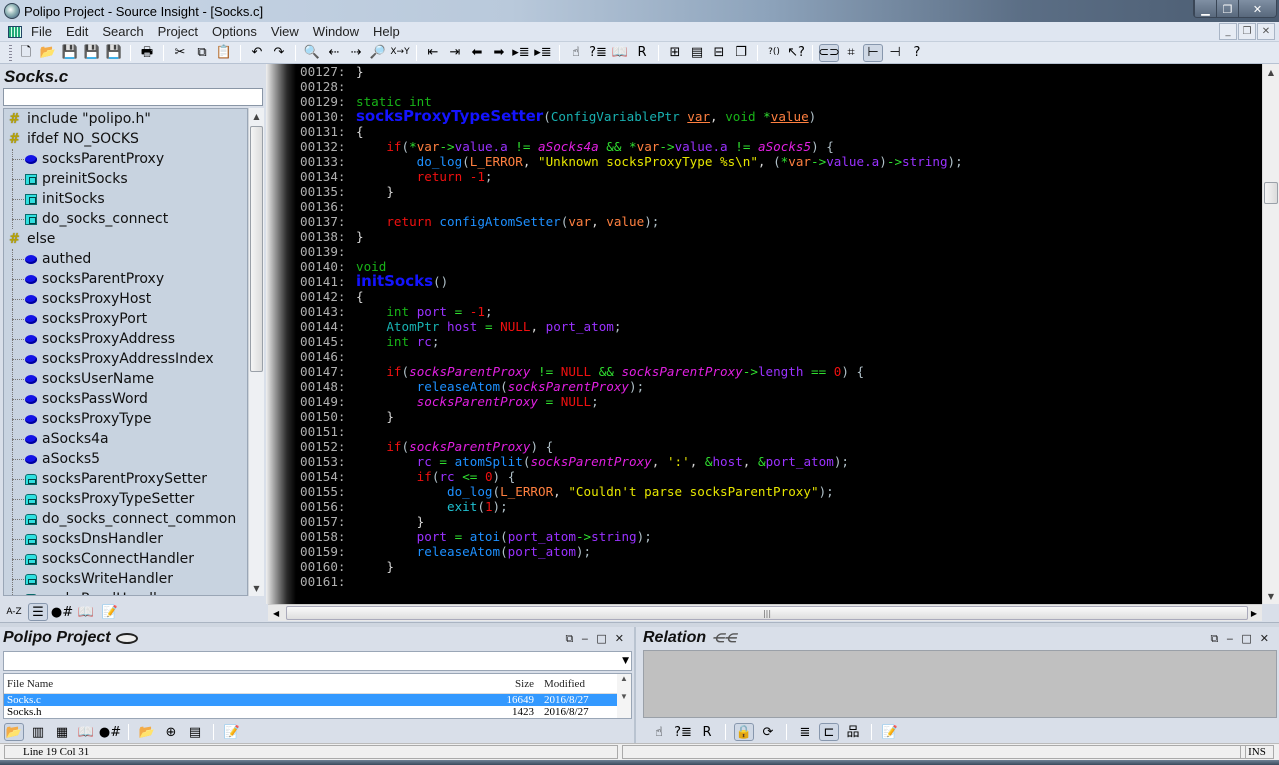 Image resolution: width=1279 pixels, height=765 pixels. I want to click on context-window-button: ⌗, so click(851, 53).